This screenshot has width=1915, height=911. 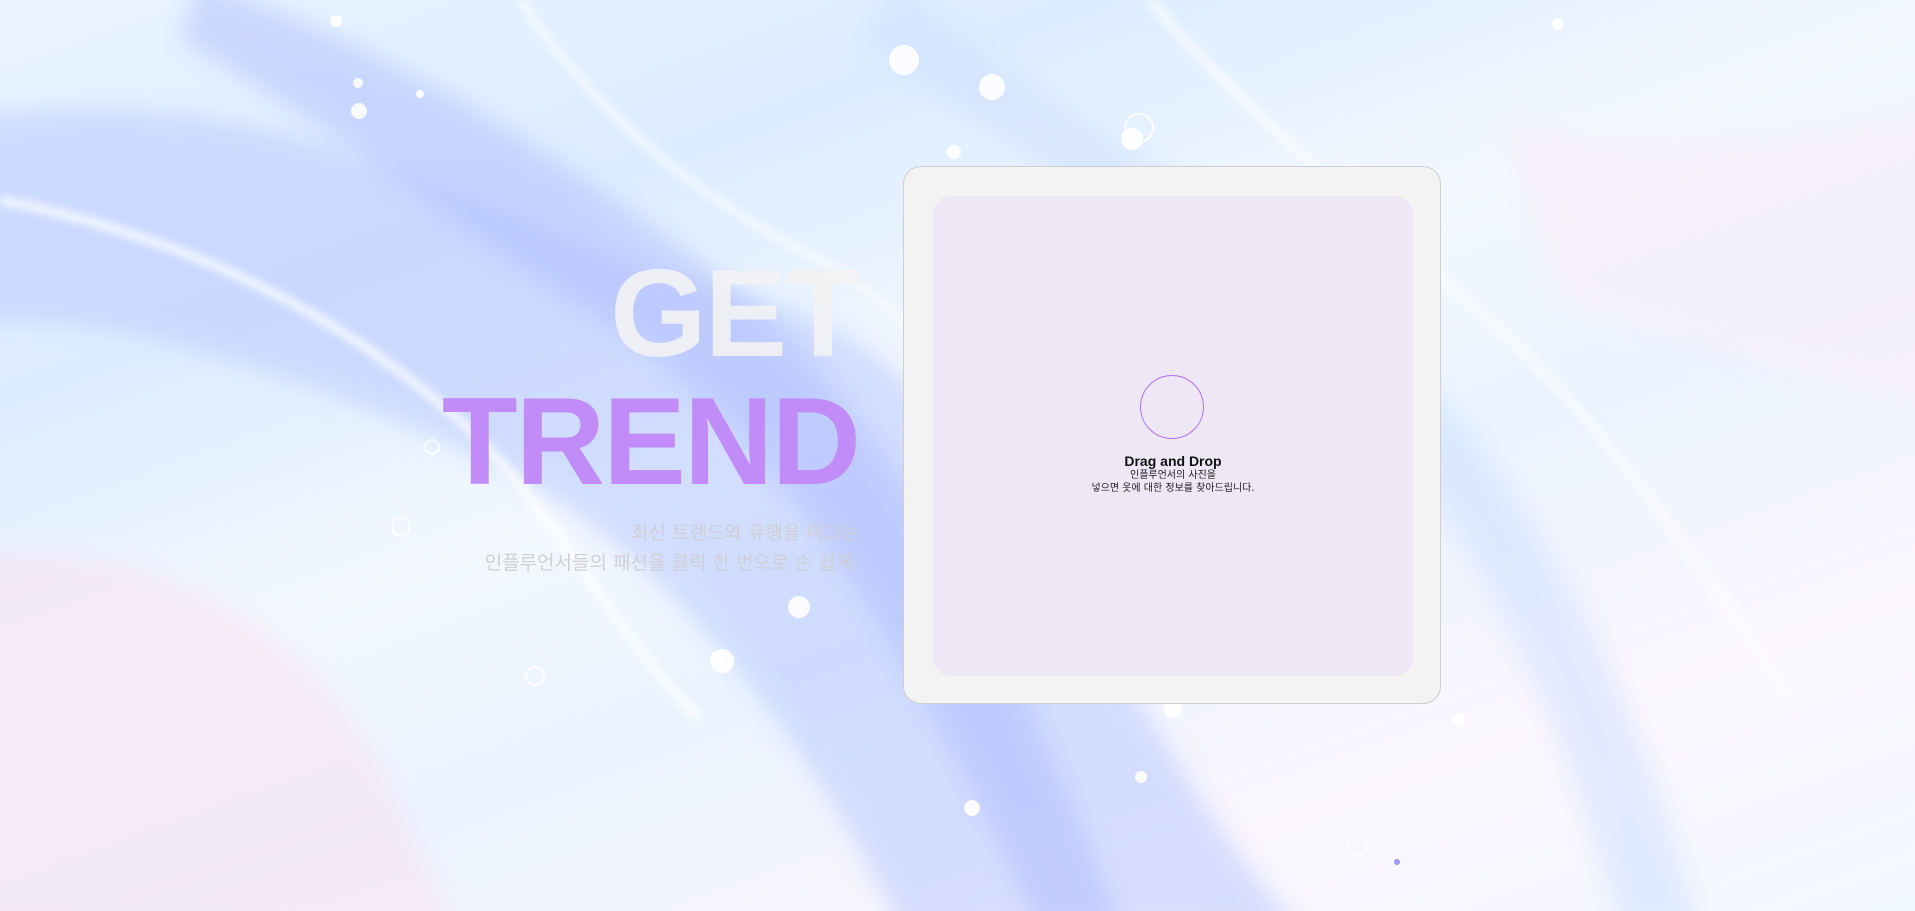 What do you see at coordinates (671, 563) in the screenshot?
I see `hero-subtitle-line2: 인플루언서들의 패션을 클릭 한 번으로 손 쉽게.` at bounding box center [671, 563].